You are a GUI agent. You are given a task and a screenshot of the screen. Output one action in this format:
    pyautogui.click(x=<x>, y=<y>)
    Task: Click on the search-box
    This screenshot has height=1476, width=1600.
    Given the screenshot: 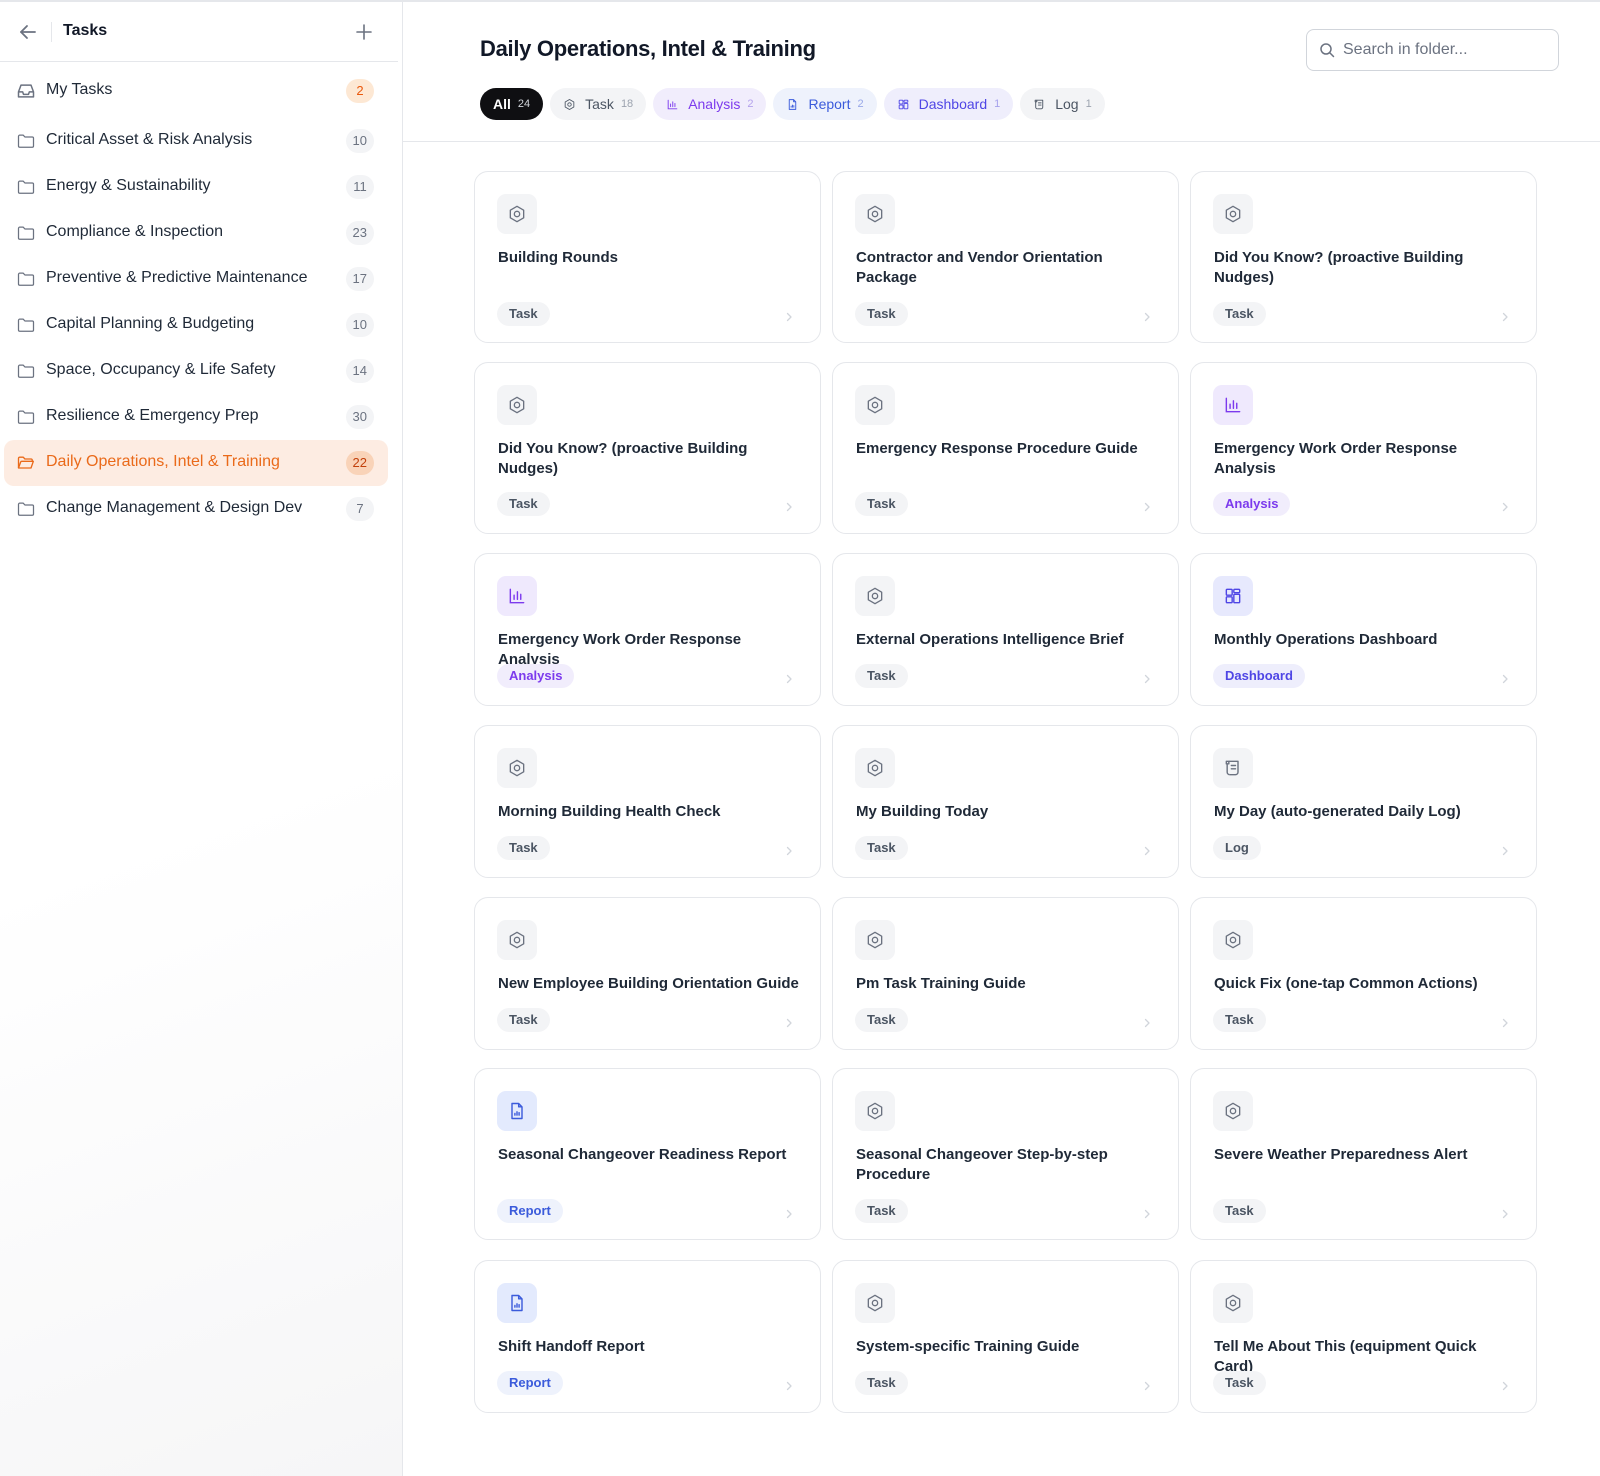 What is the action you would take?
    pyautogui.click(x=1432, y=50)
    